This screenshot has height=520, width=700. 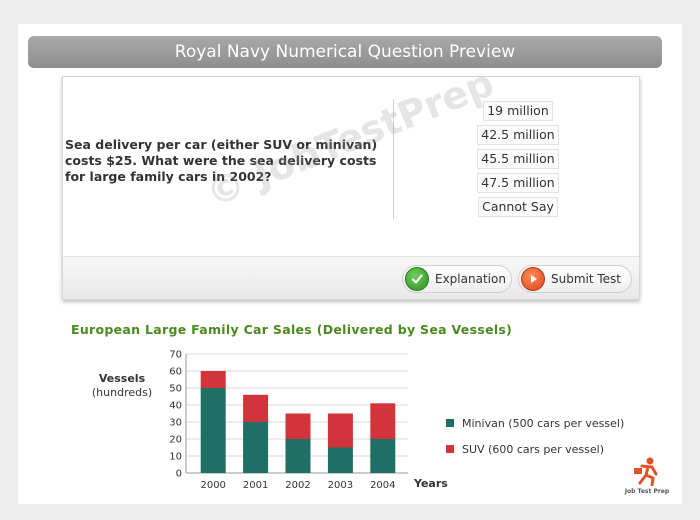 I want to click on checkmark-icon, so click(x=417, y=279).